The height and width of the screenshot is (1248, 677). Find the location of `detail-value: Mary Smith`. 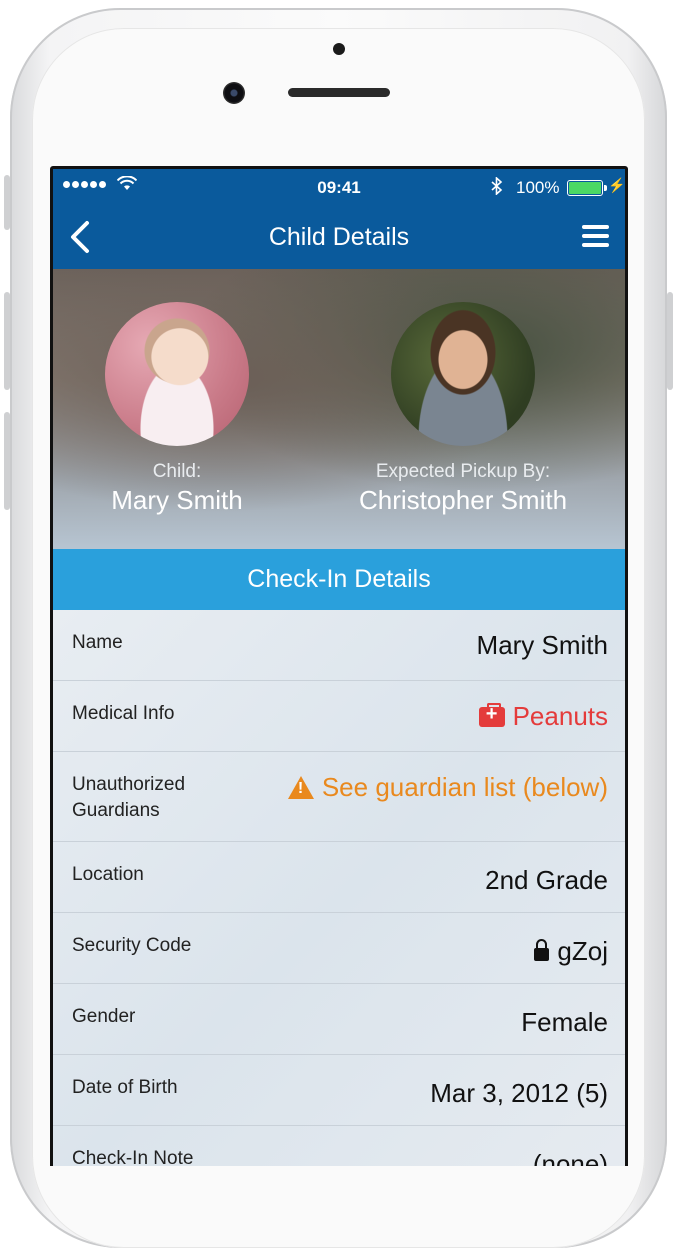

detail-value: Mary Smith is located at coordinates (542, 645).